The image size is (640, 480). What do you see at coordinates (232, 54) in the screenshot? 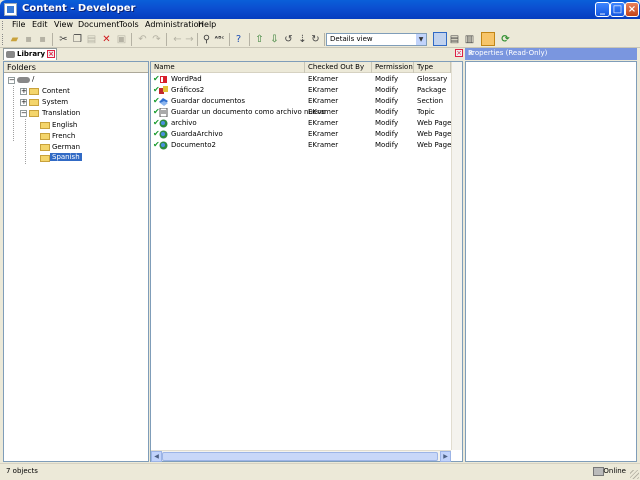
I see `document-tab-strip` at bounding box center [232, 54].